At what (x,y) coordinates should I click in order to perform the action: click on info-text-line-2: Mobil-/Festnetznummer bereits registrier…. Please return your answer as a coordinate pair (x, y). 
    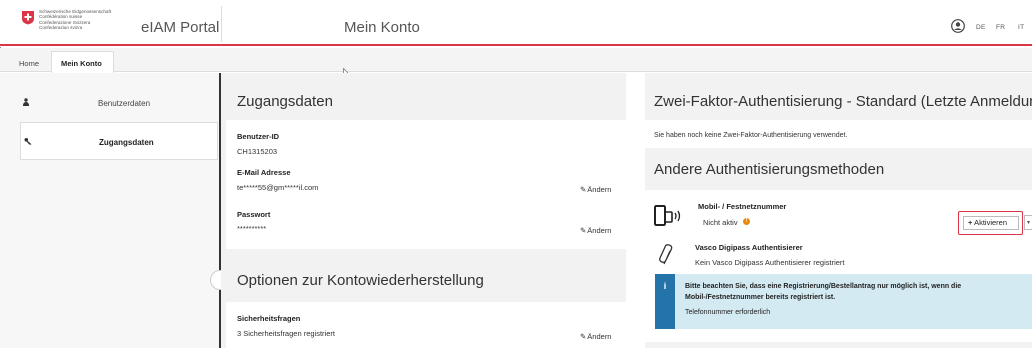
    Looking at the image, I should click on (760, 297).